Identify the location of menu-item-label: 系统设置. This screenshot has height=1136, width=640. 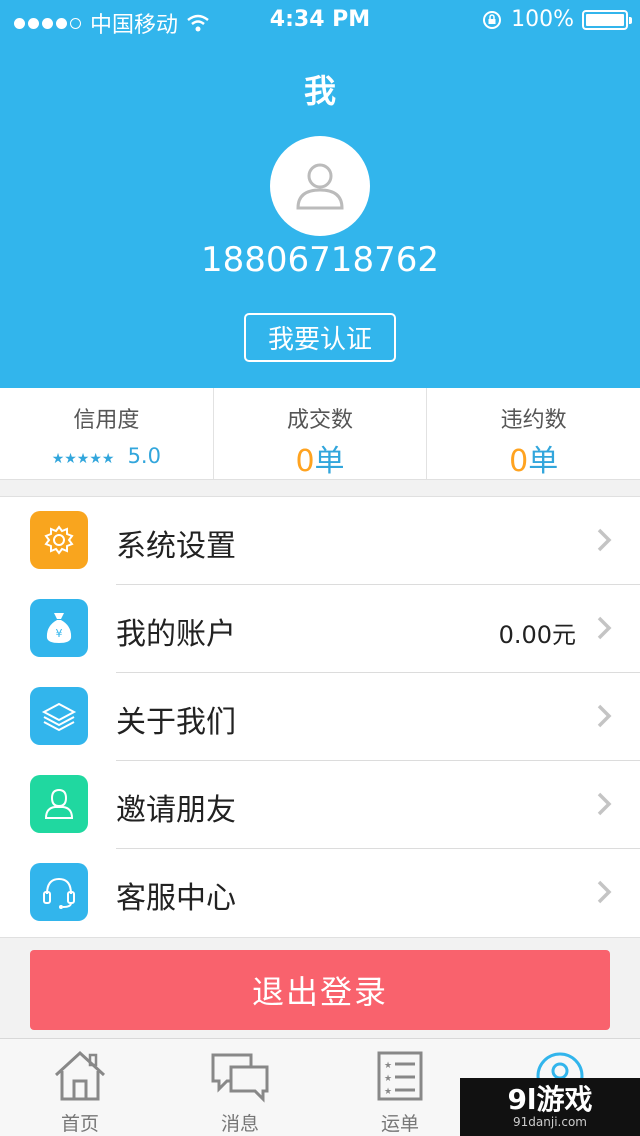
(176, 546).